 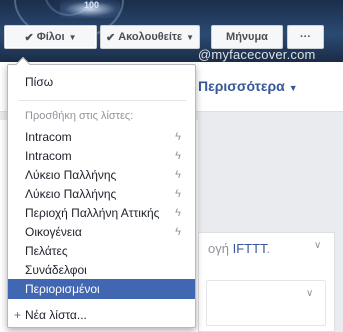 I want to click on card-text-suffix: ., so click(x=268, y=248).